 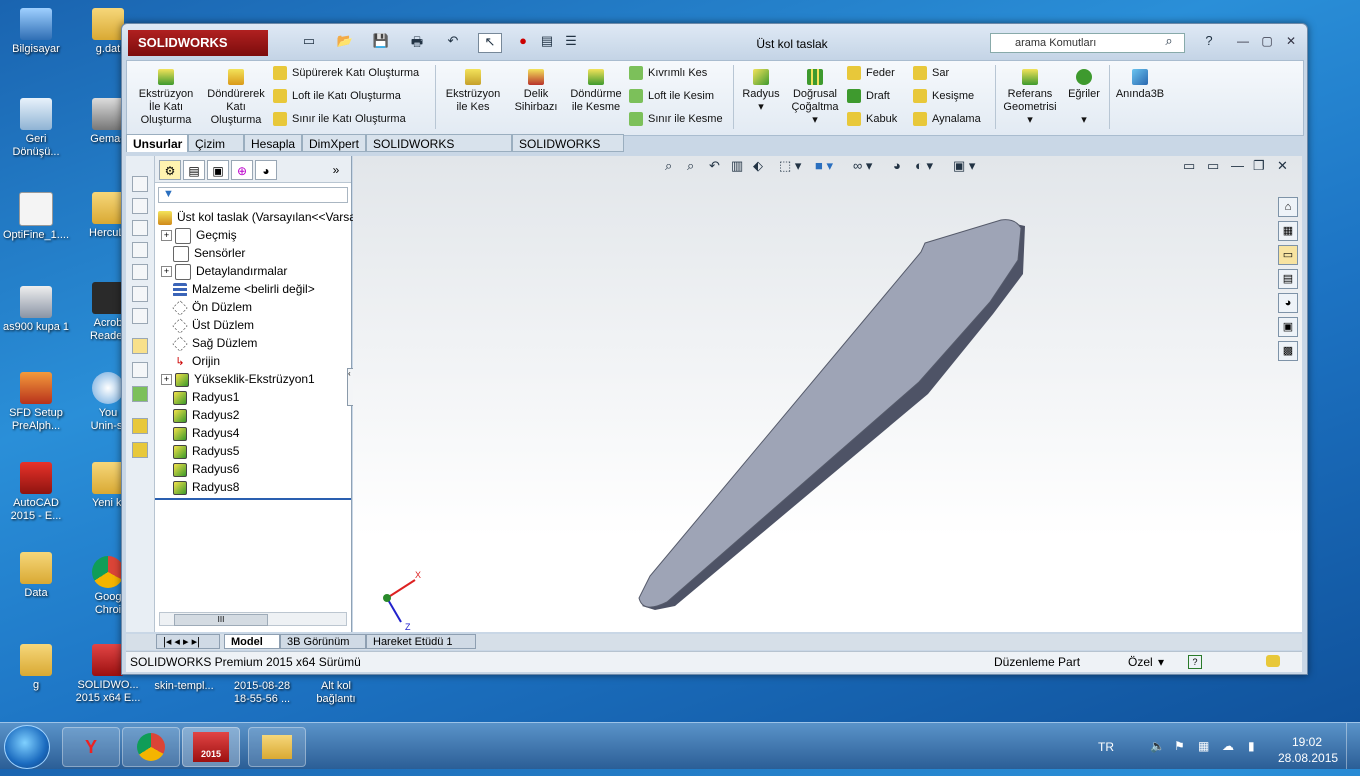 I want to click on curves-button: Eğriler ▾, so click(x=1084, y=98).